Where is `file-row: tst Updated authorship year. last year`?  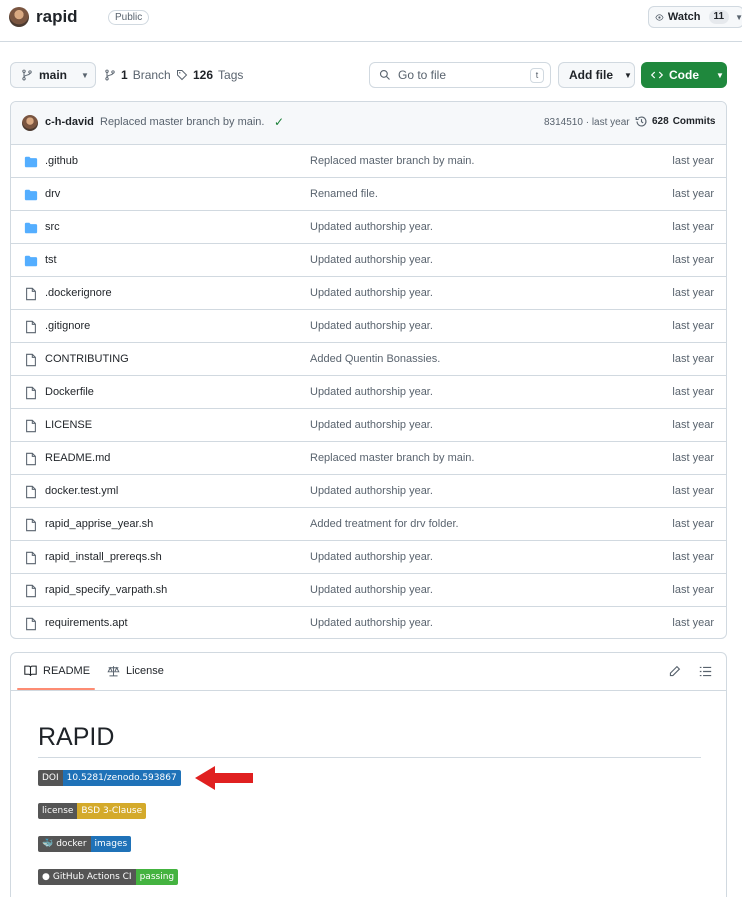
file-row: tst Updated authorship year. last year is located at coordinates (368, 260).